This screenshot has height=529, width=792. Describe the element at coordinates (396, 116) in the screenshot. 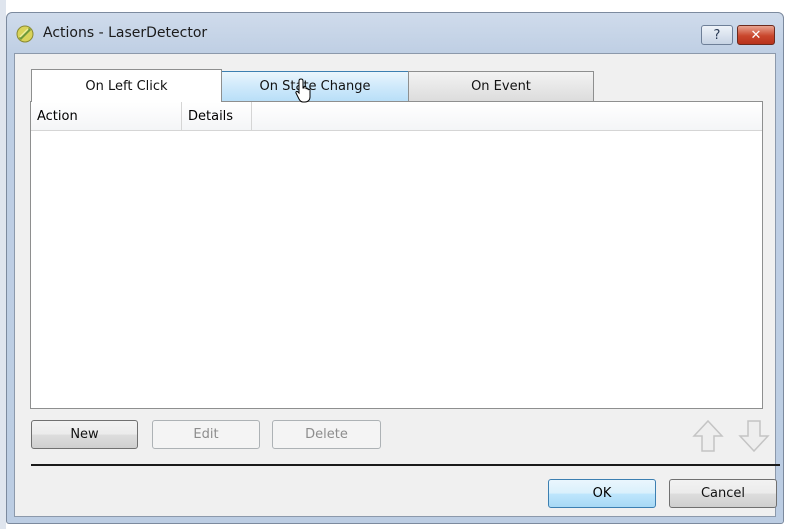

I see `list-header: Action Details` at that location.